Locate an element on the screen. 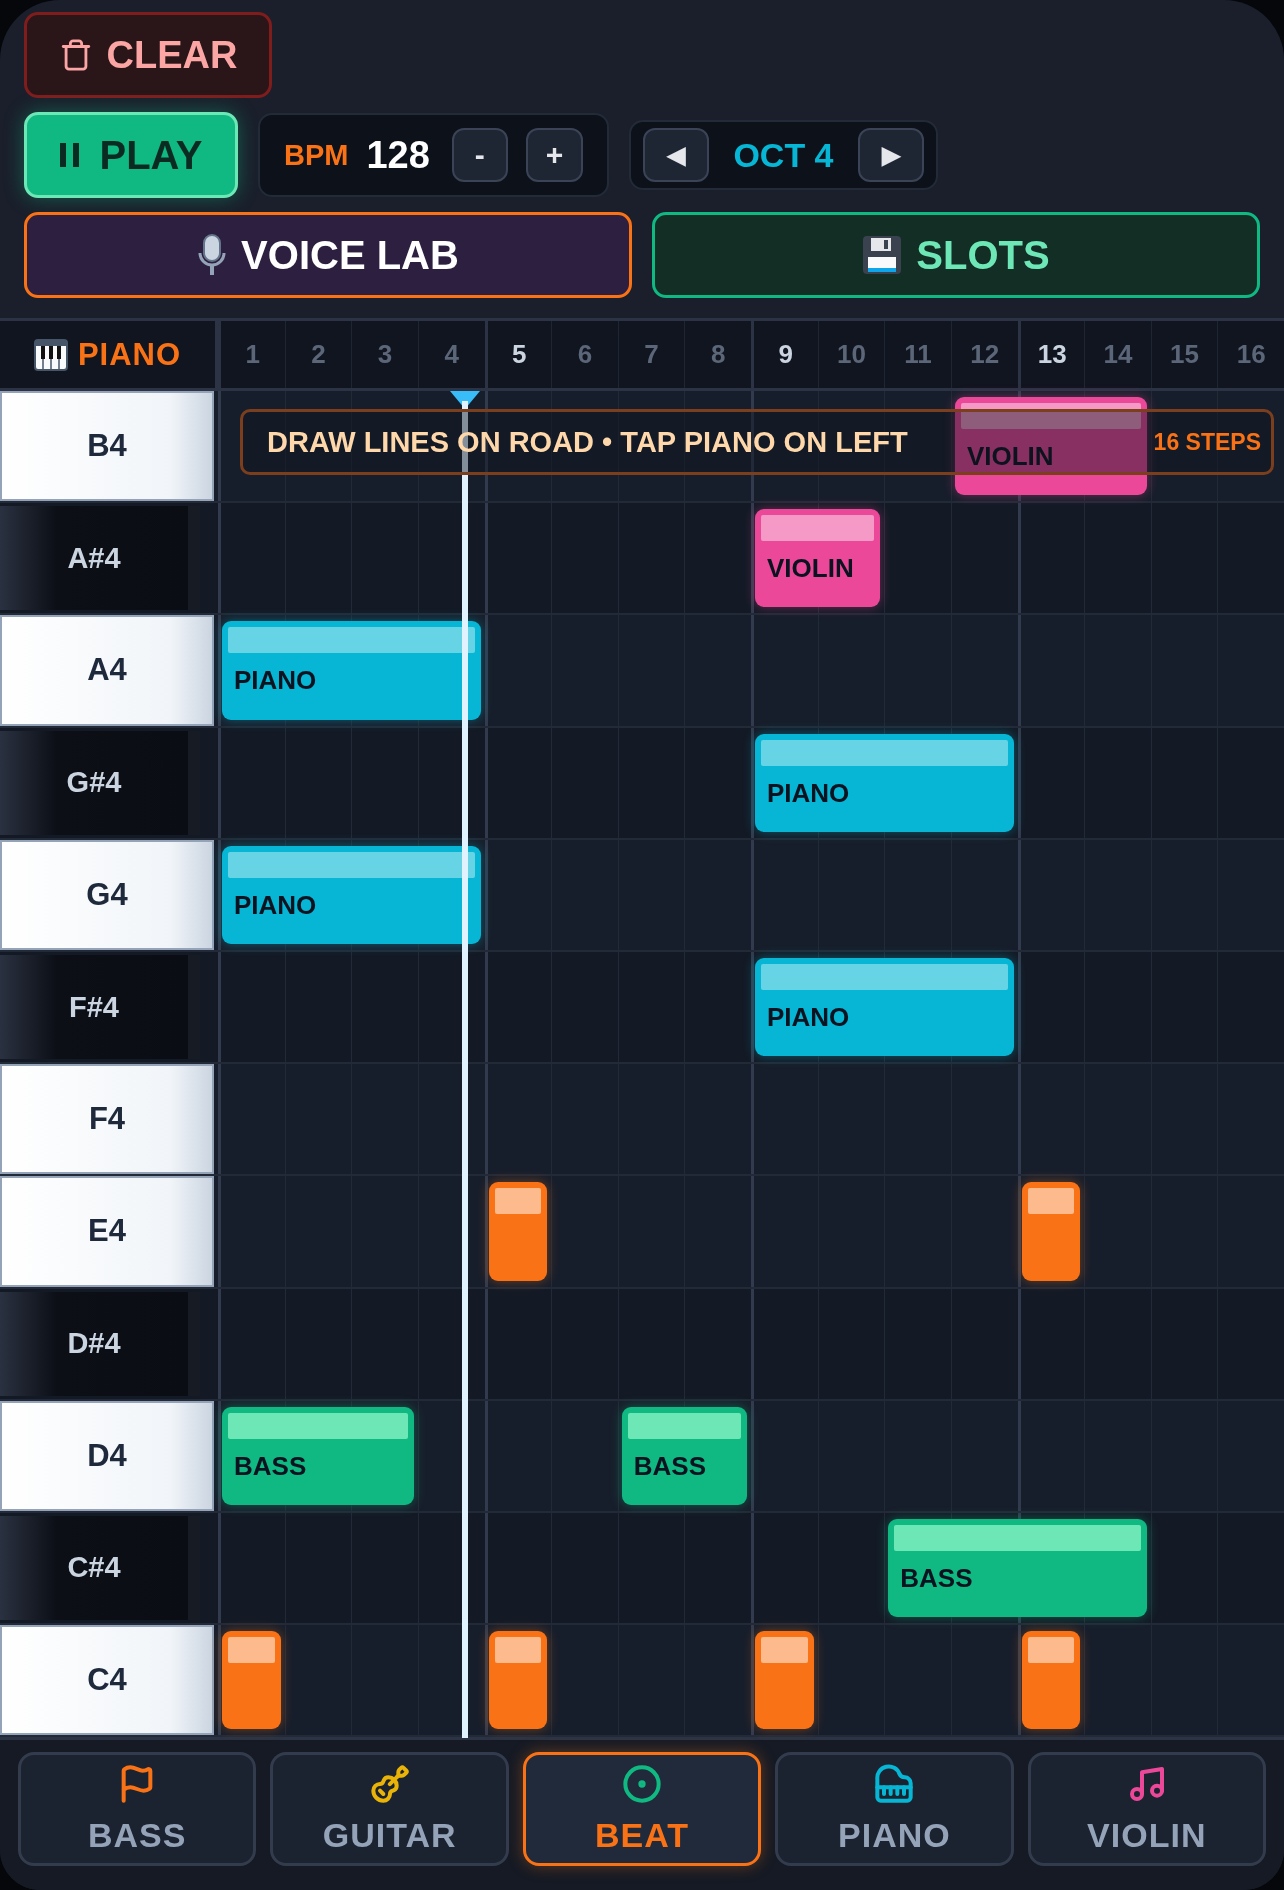 The width and height of the screenshot is (1284, 1890). step-number: 4 is located at coordinates (451, 354).